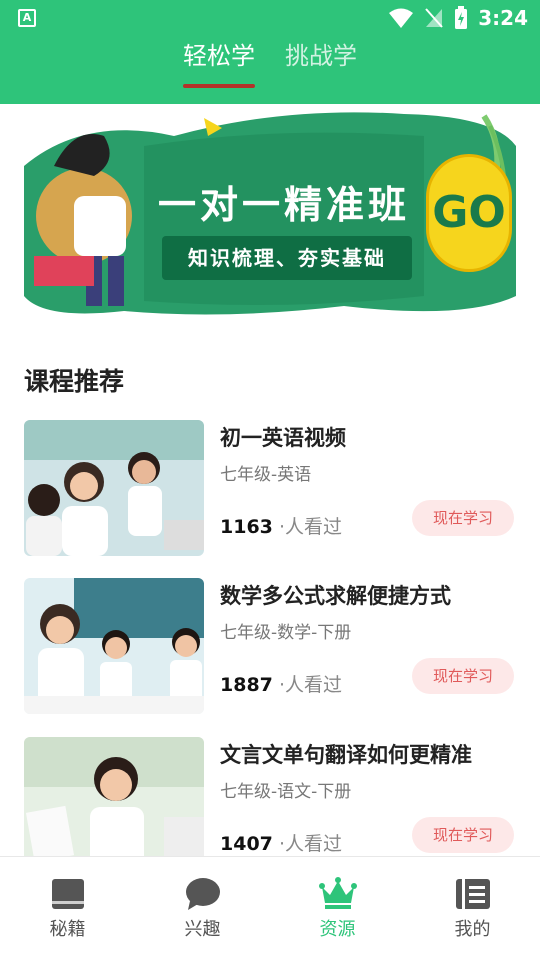 The height and width of the screenshot is (960, 540). I want to click on view-count: 1163, so click(246, 527).